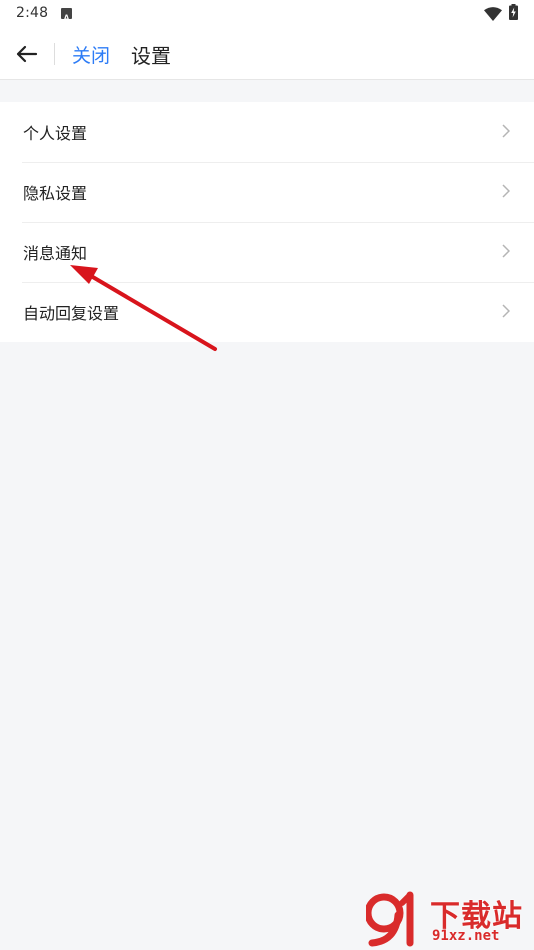 This screenshot has height=950, width=534. What do you see at coordinates (267, 132) in the screenshot?
I see `settings-item-personal: 个人设置` at bounding box center [267, 132].